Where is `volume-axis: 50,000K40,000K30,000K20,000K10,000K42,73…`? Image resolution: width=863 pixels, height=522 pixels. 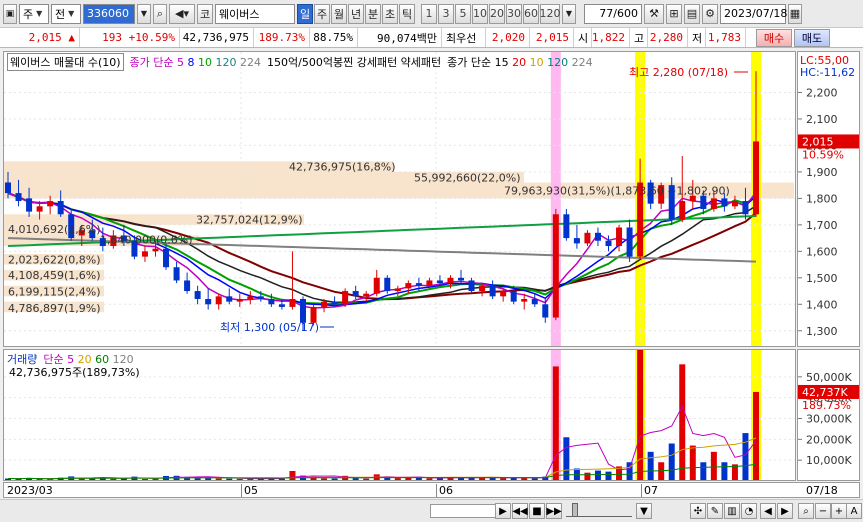
volume-axis: 50,000K40,000K30,000K20,000K10,000K42,73… is located at coordinates (828, 415).